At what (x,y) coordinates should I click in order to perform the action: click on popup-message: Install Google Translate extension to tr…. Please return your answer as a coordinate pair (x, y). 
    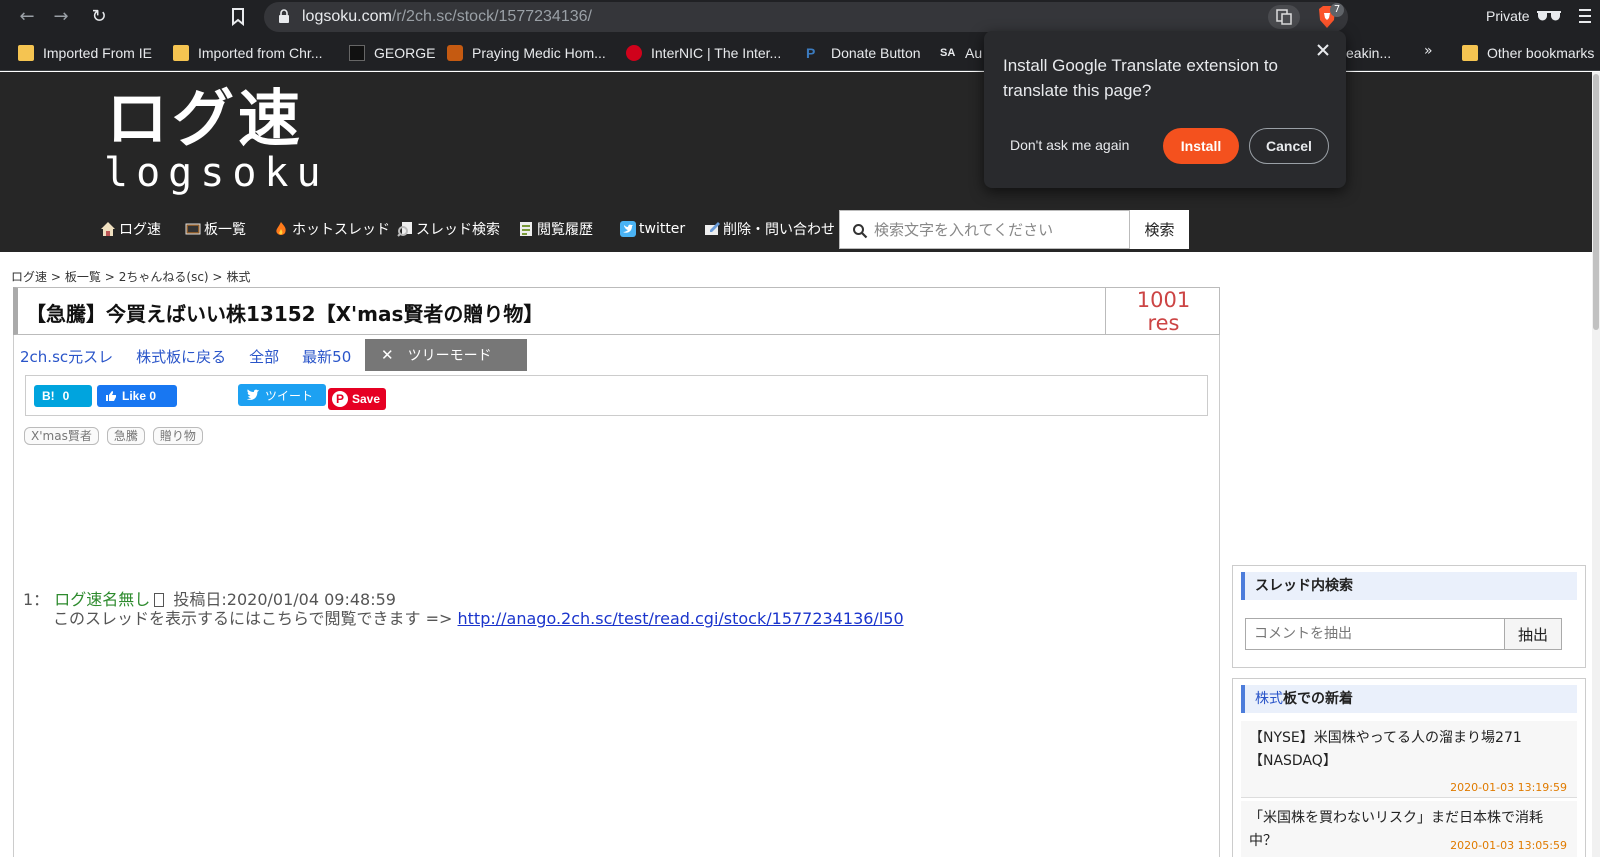
    Looking at the image, I should click on (1140, 78).